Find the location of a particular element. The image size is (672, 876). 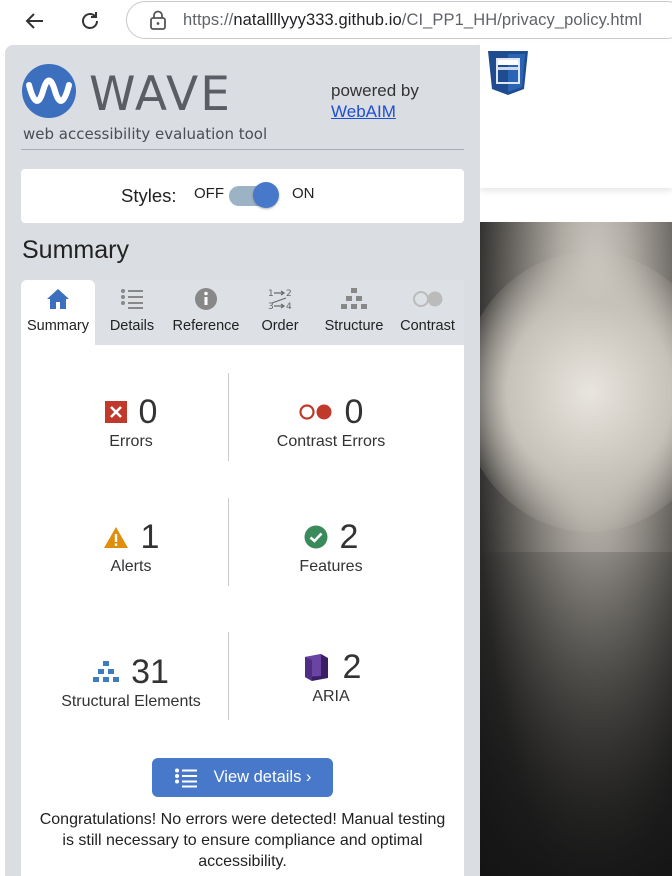

stat-alerts: 1 Alerts is located at coordinates (131, 547).